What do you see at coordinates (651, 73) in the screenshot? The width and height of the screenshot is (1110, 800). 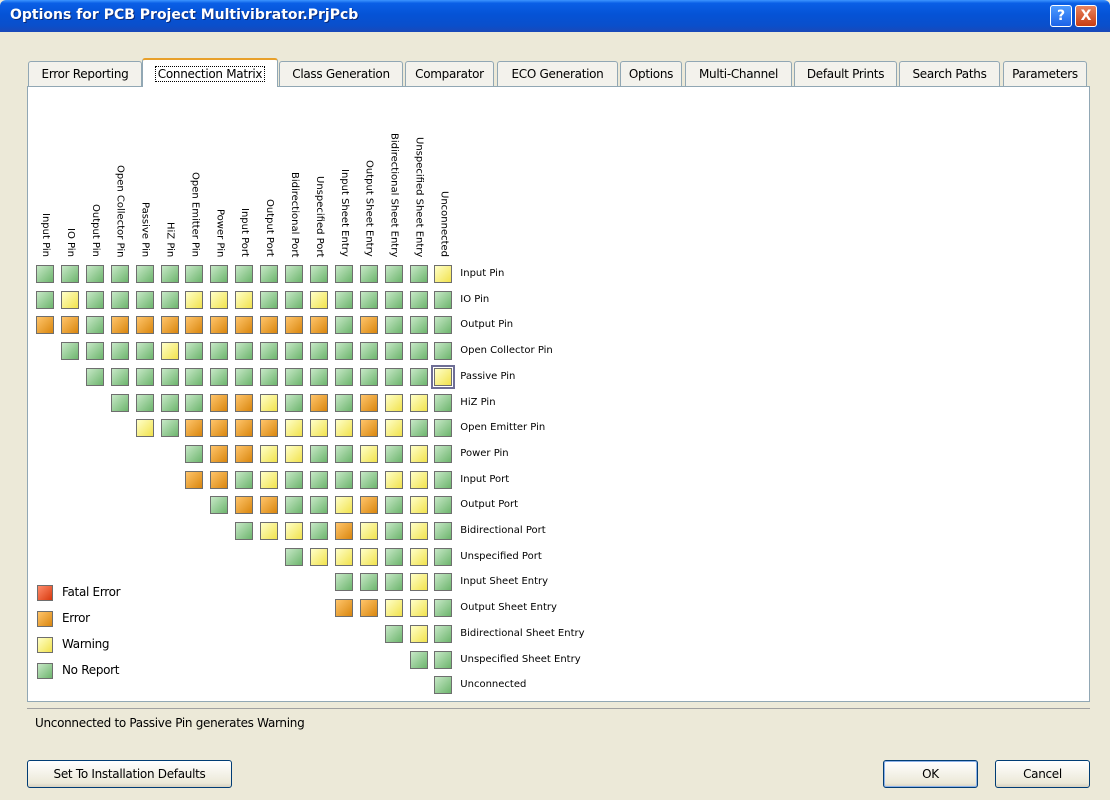 I see `tab-options: Options` at bounding box center [651, 73].